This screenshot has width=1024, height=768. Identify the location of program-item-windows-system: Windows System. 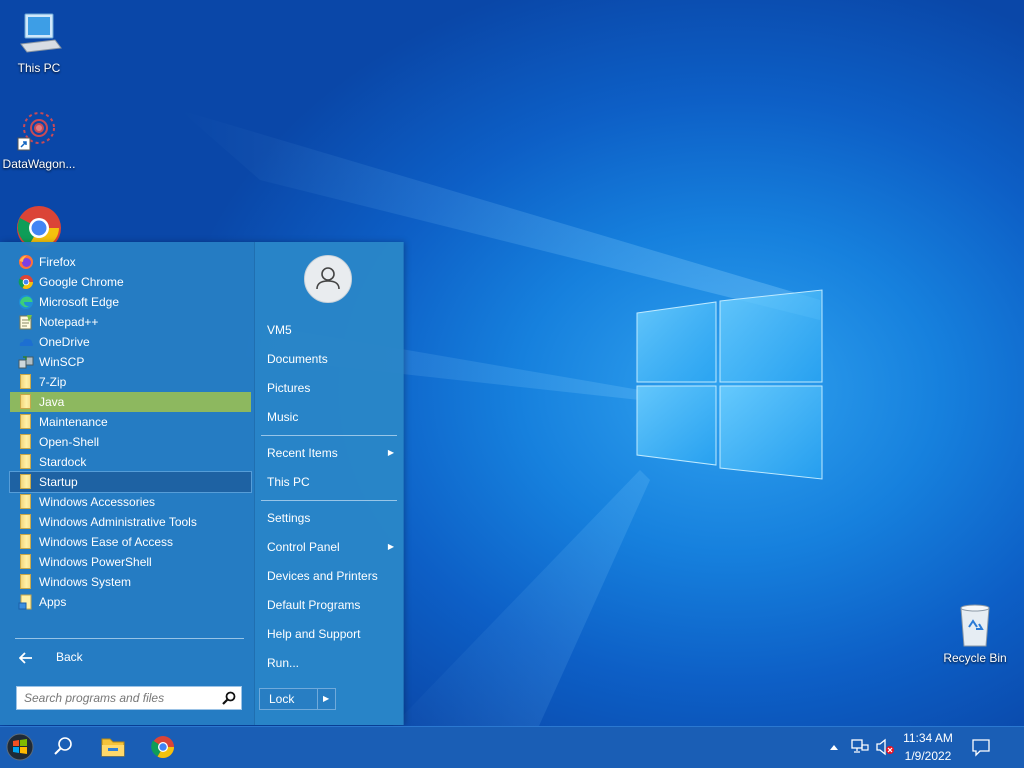
(130, 582).